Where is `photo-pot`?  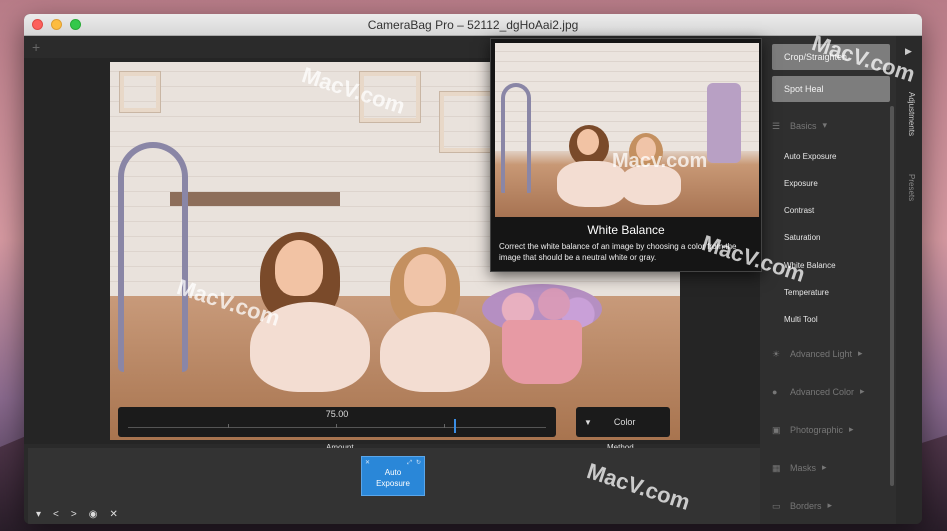 photo-pot is located at coordinates (542, 352).